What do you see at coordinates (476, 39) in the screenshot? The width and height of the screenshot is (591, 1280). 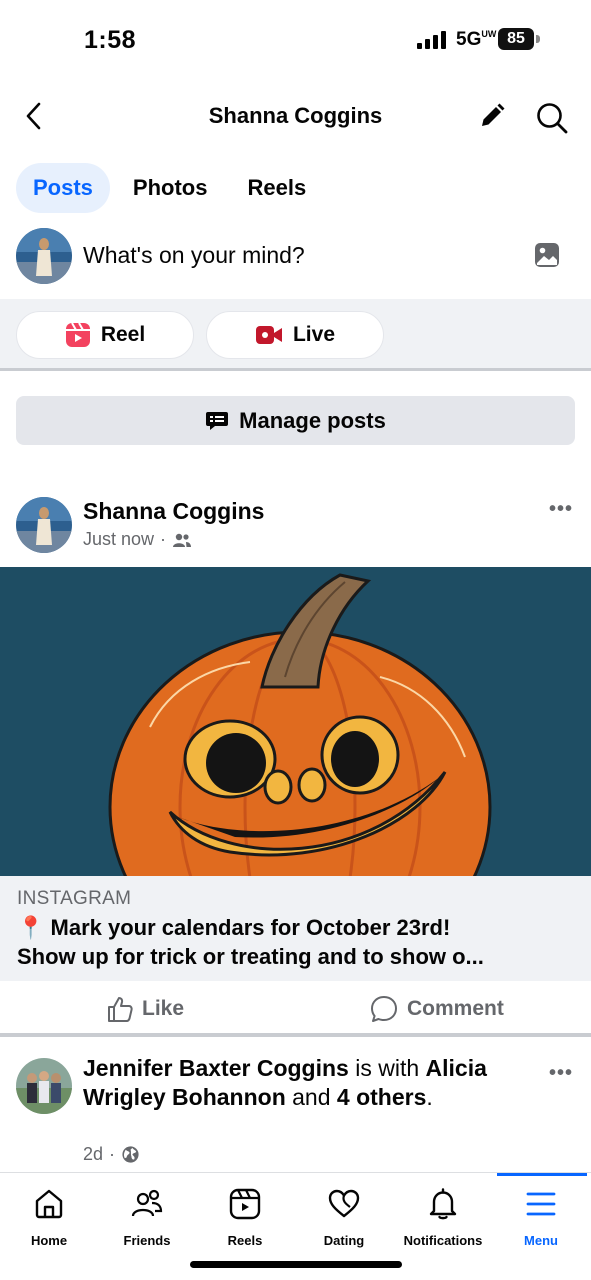 I see `network-label: 5GUW` at bounding box center [476, 39].